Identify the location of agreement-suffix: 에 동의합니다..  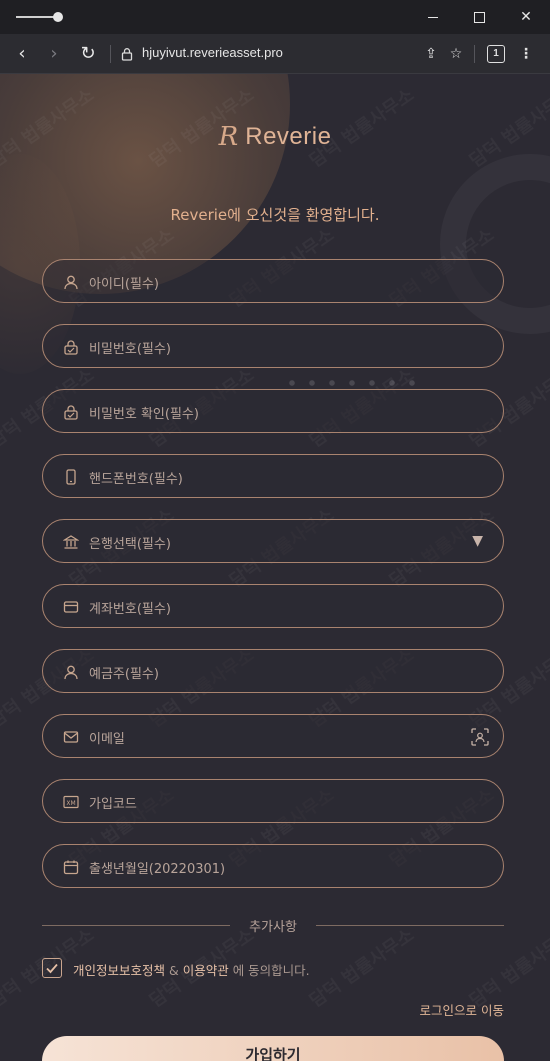
(269, 970).